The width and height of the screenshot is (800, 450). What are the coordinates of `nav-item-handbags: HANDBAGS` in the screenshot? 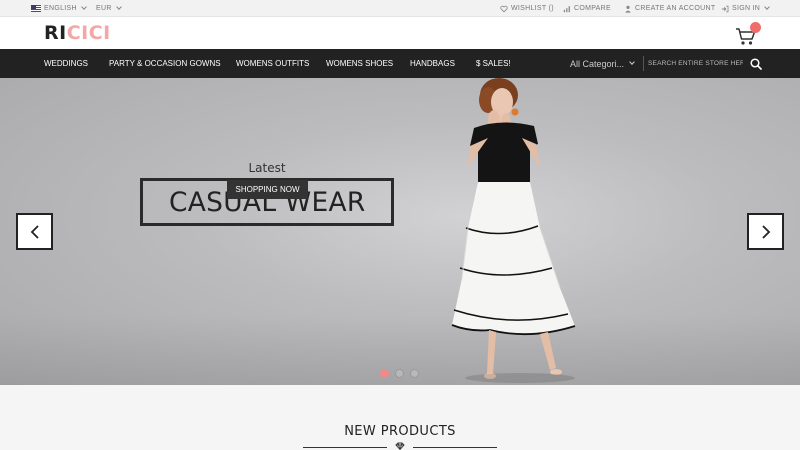 It's located at (432, 63).